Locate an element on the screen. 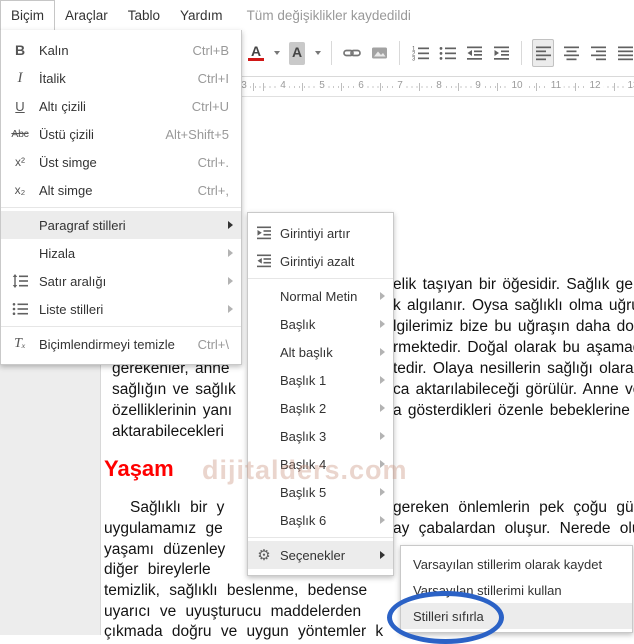 This screenshot has width=634, height=644. align-left-button is located at coordinates (543, 53).